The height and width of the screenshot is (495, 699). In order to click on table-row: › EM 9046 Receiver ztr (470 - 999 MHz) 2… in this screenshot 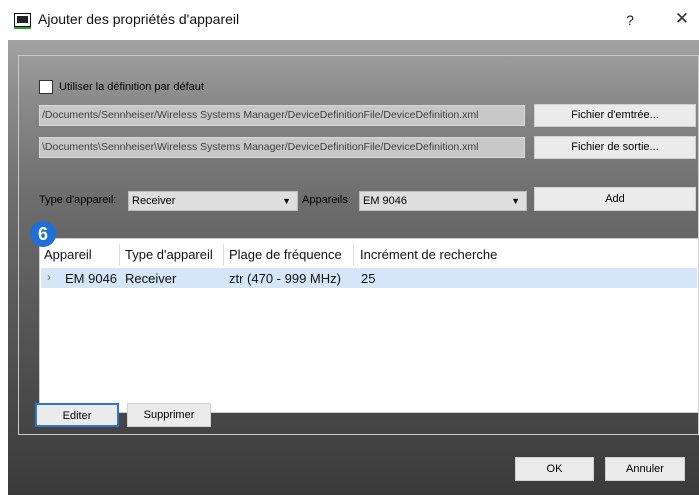, I will do `click(369, 278)`.